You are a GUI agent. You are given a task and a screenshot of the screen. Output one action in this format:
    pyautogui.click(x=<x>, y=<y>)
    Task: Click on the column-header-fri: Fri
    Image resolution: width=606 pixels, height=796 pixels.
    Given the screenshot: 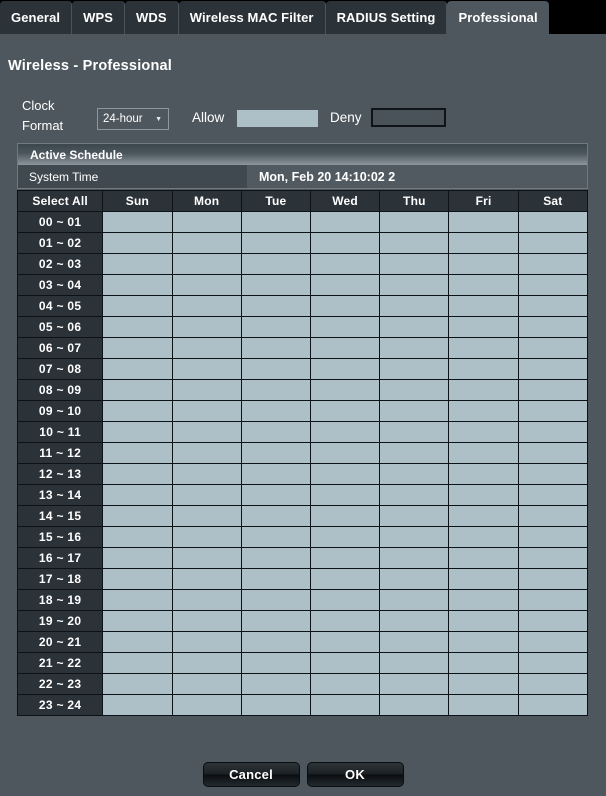 What is the action you would take?
    pyautogui.click(x=483, y=201)
    